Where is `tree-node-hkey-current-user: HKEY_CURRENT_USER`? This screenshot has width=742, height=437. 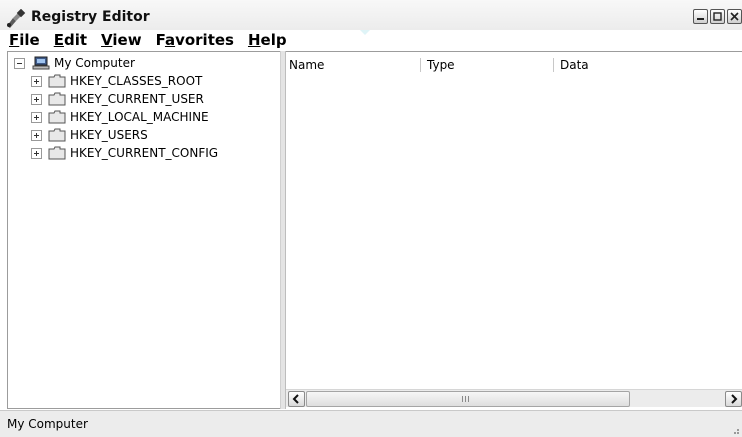
tree-node-hkey-current-user: HKEY_CURRENT_USER is located at coordinates (151, 99).